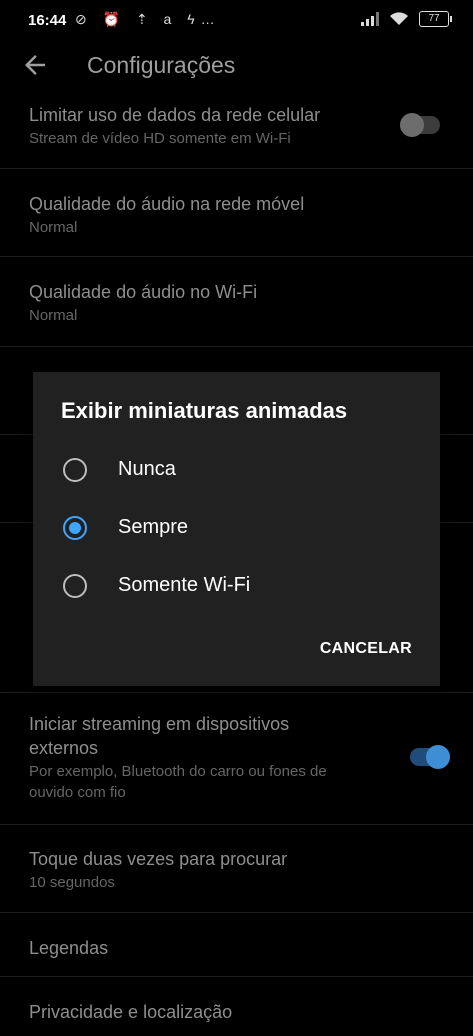 Image resolution: width=473 pixels, height=1036 pixels. What do you see at coordinates (236, 20) in the screenshot?
I see `status-bar: 16:44 ⊘ ⏰ ⇡ a ϟ… 77` at bounding box center [236, 20].